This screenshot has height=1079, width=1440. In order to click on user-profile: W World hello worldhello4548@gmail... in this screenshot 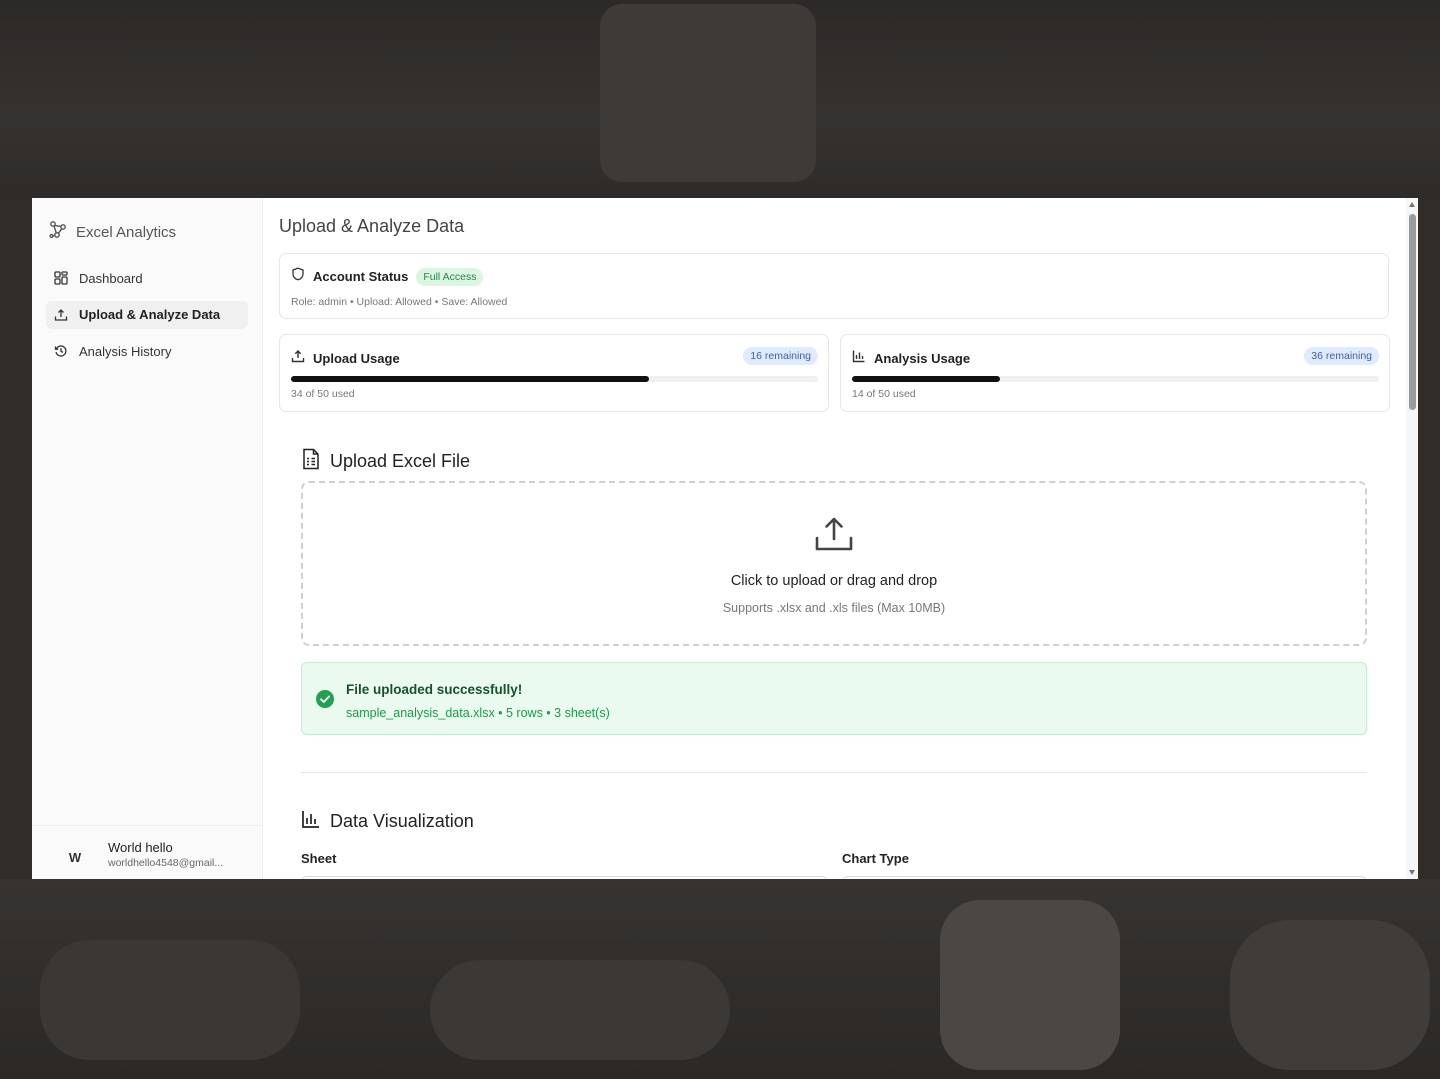, I will do `click(147, 852)`.